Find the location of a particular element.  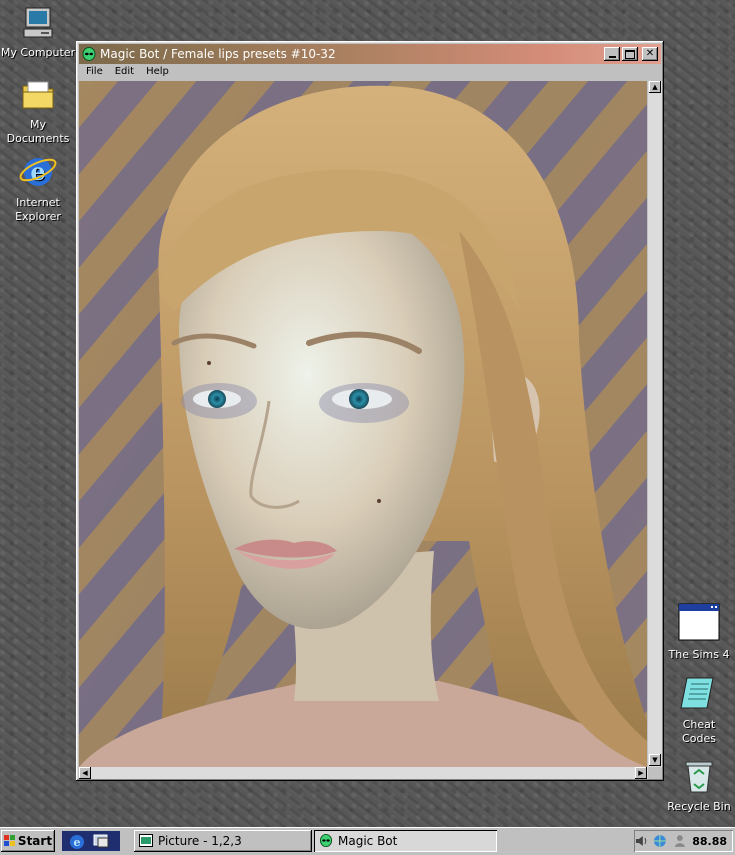

system-tray: 88.88 is located at coordinates (683, 841).